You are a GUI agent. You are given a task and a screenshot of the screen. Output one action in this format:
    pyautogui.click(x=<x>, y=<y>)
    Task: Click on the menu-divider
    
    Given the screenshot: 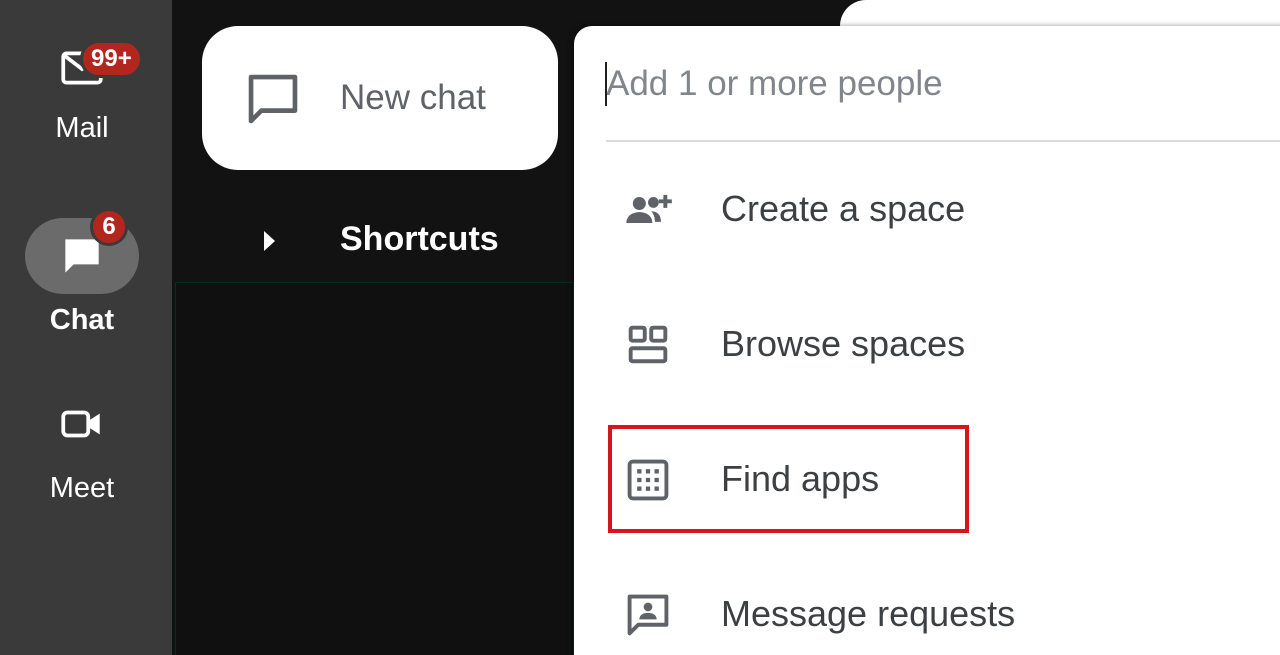 What is the action you would take?
    pyautogui.click(x=943, y=141)
    